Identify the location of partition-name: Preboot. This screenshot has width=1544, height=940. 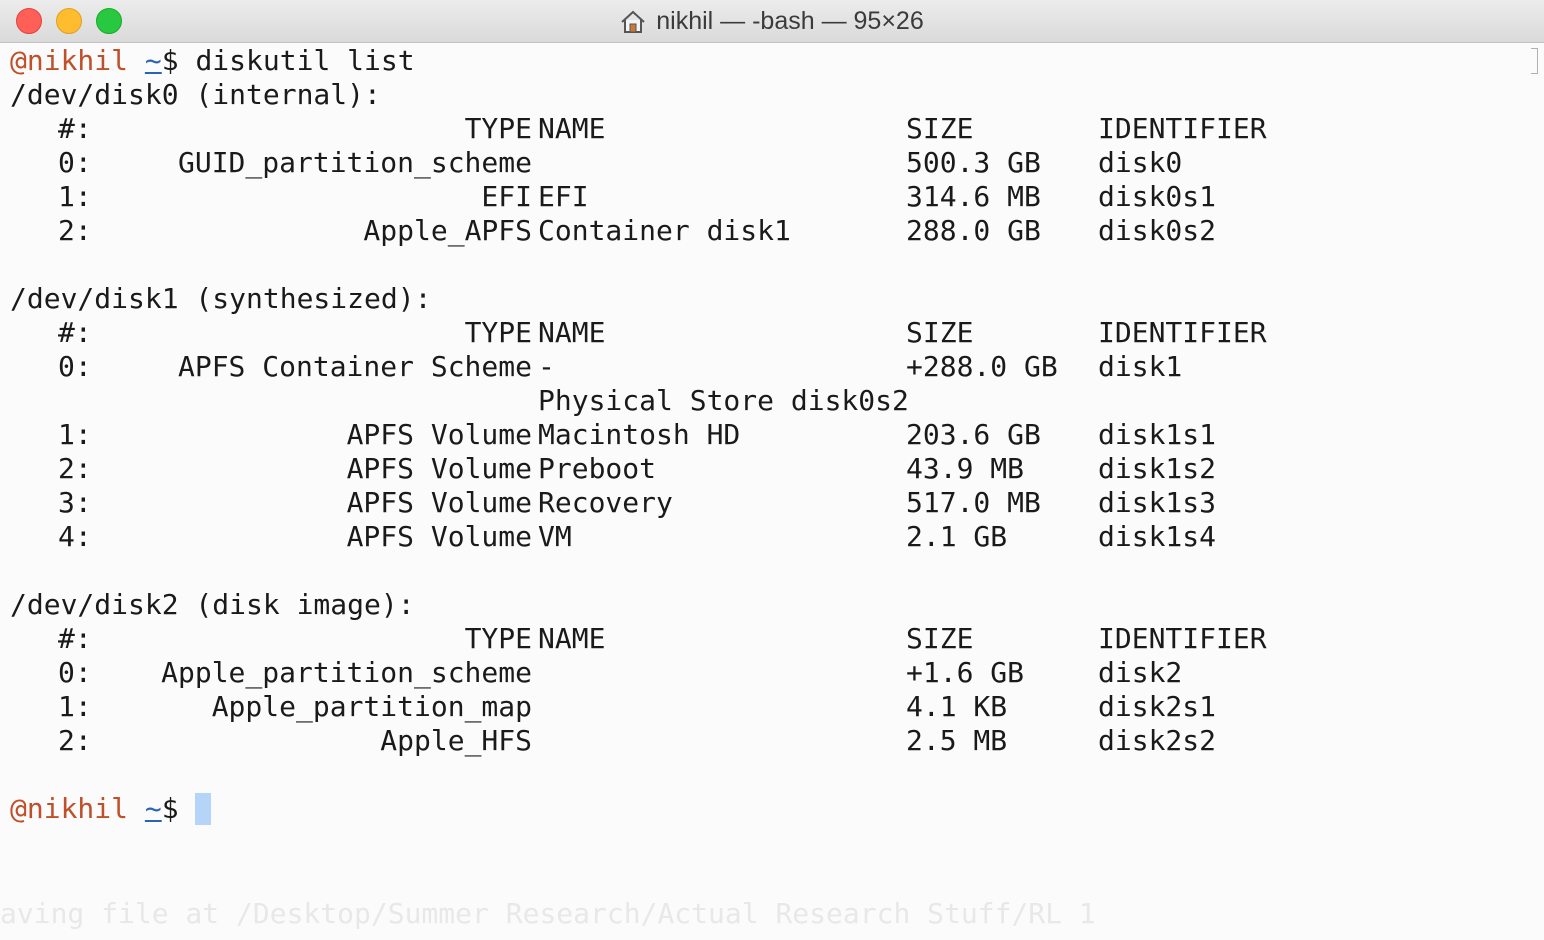
(597, 468).